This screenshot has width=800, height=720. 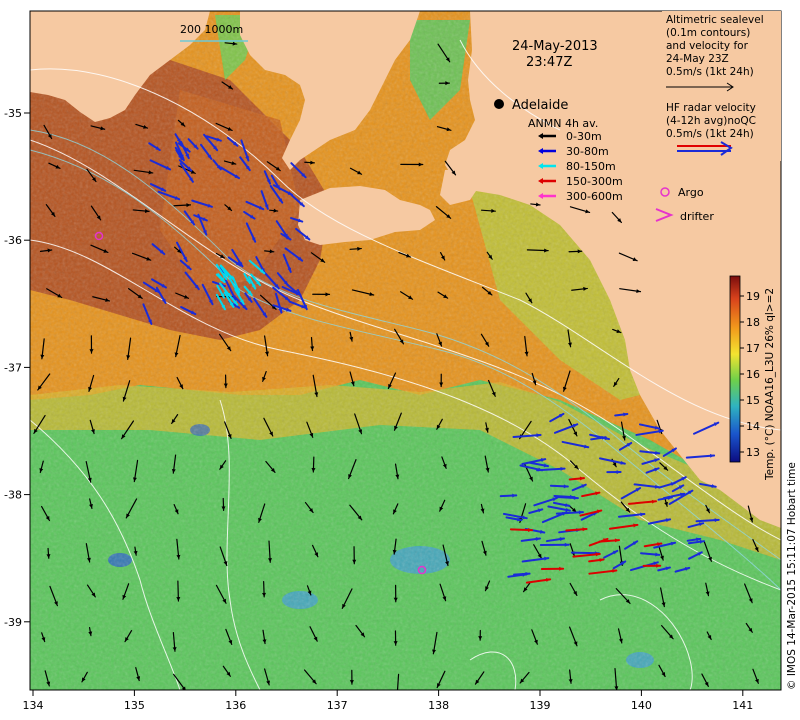 I want to click on map-date: 24-May-2013, so click(x=555, y=46).